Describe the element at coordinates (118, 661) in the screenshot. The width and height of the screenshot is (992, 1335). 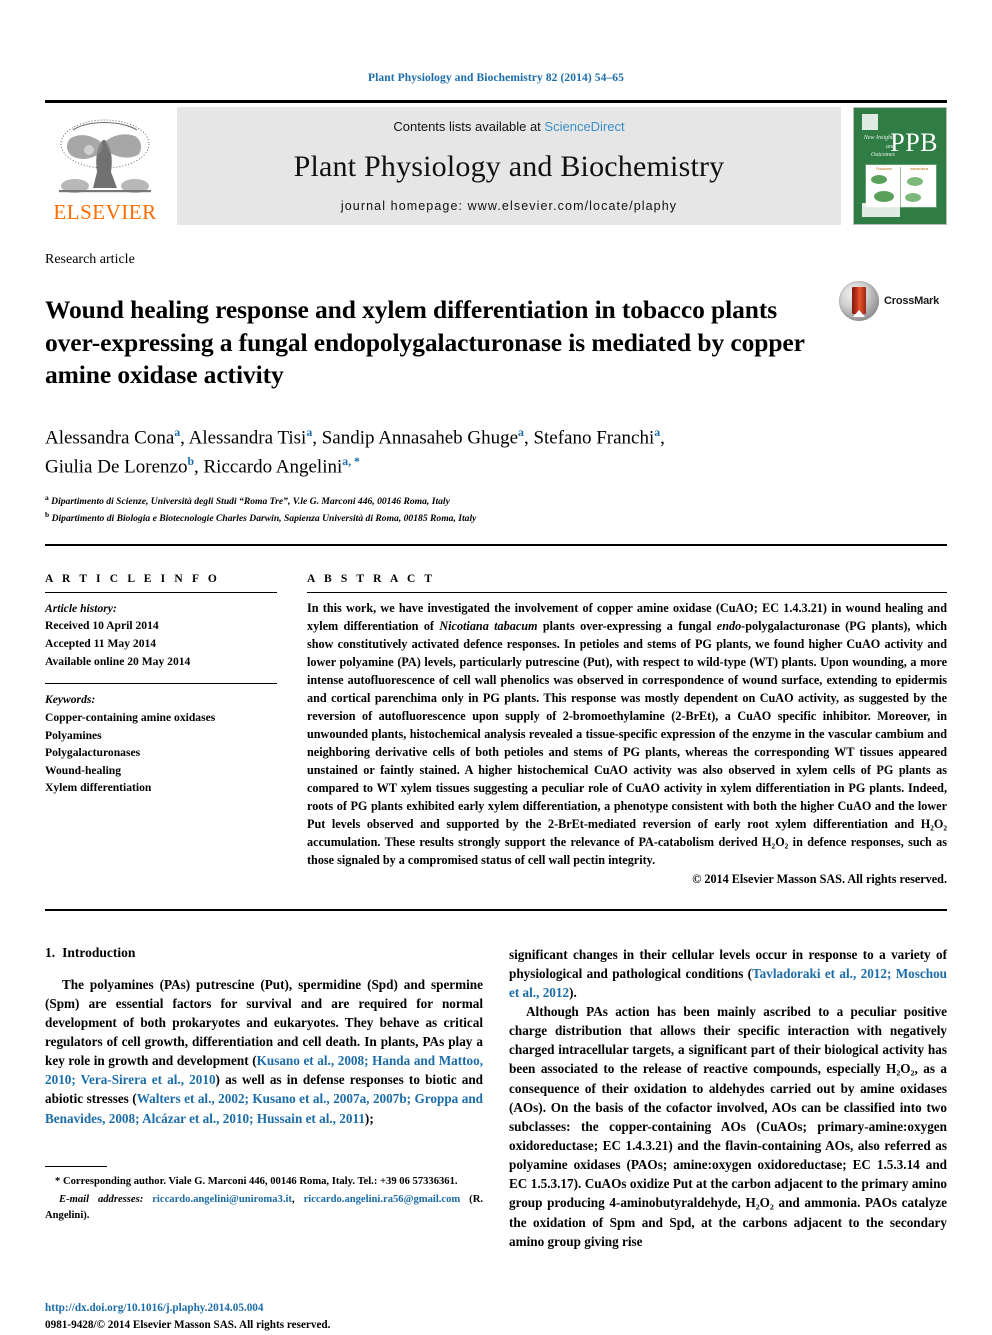
I see `history-item: Available online 20 May 2014` at that location.